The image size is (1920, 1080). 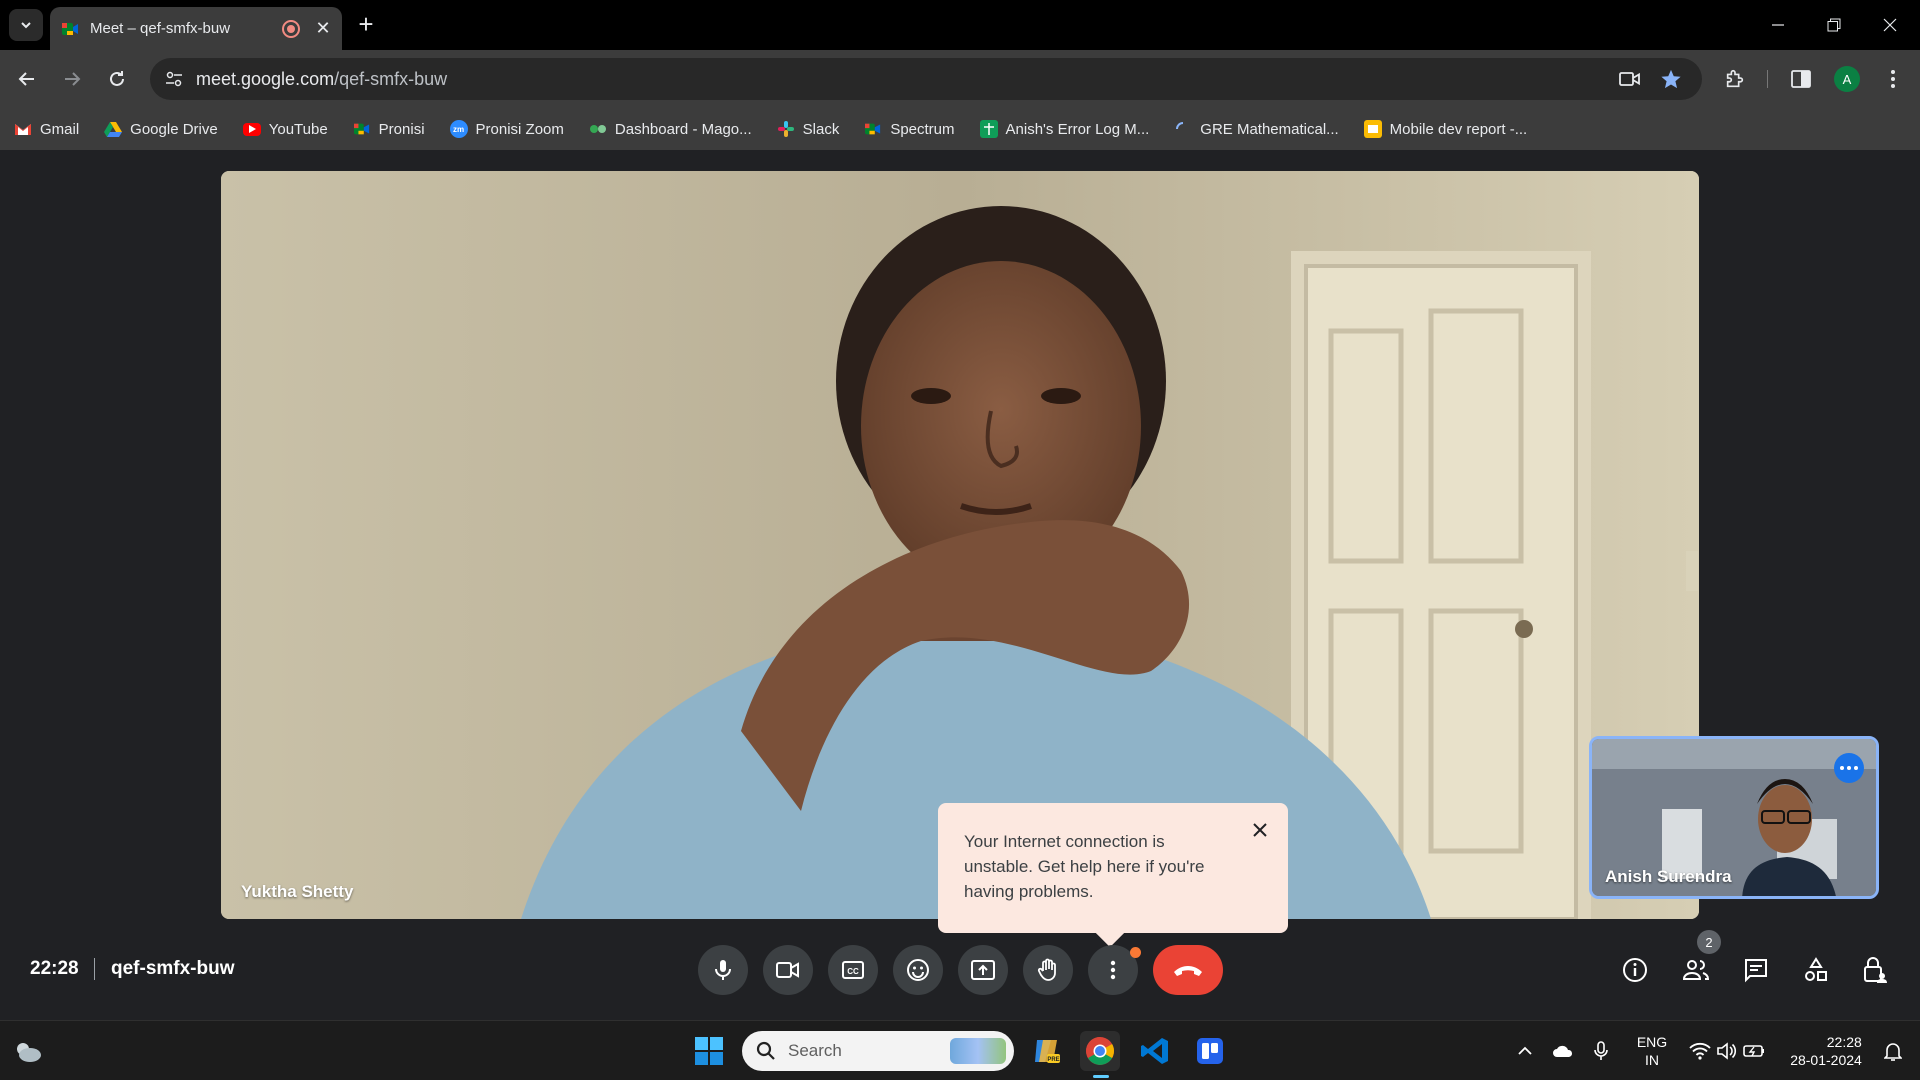 What do you see at coordinates (389, 129) in the screenshot?
I see `bookmark-pronisi: Pronisi` at bounding box center [389, 129].